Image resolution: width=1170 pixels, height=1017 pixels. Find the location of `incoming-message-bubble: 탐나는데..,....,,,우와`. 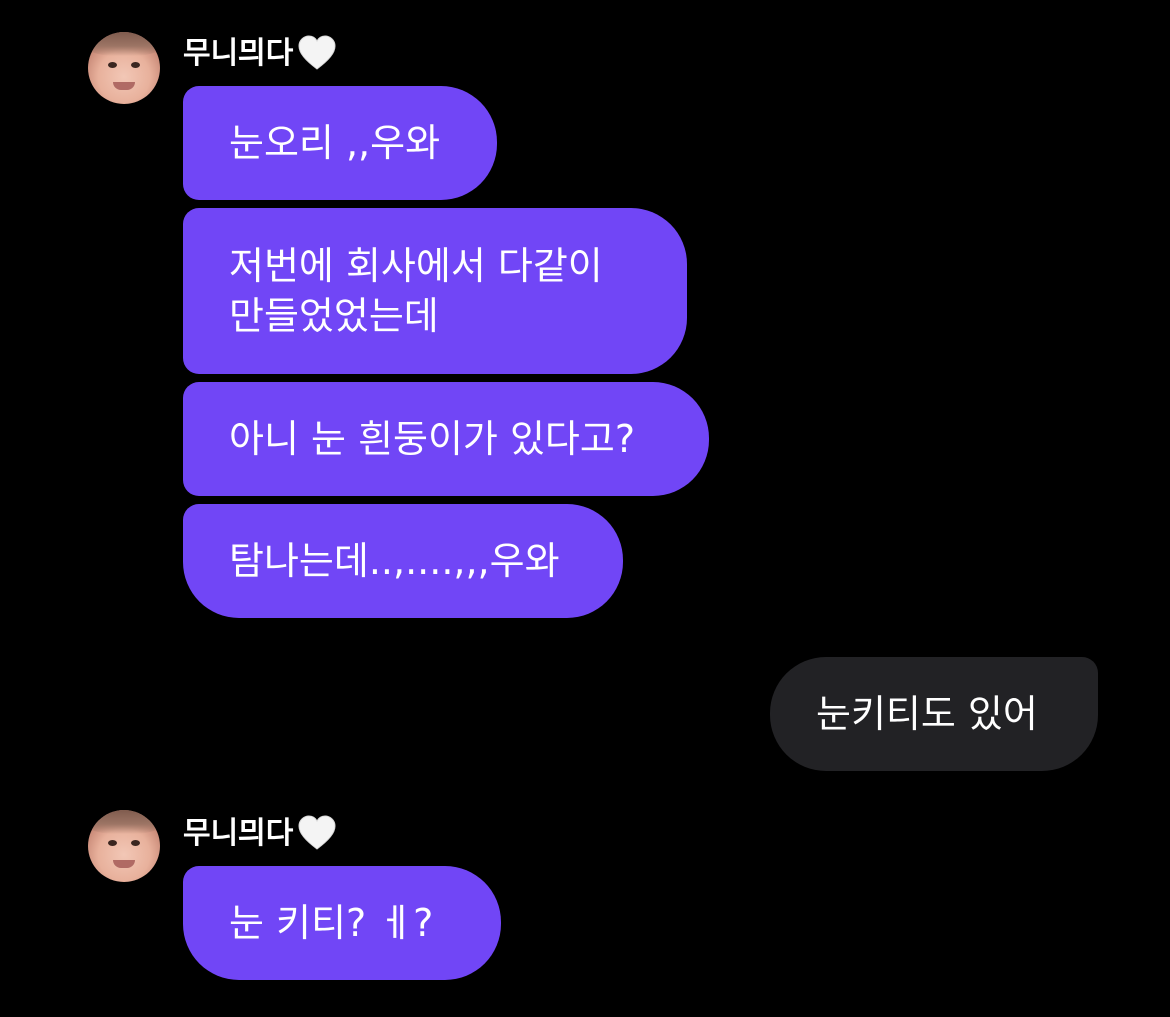

incoming-message-bubble: 탐나는데..,....,,,우와 is located at coordinates (403, 561).